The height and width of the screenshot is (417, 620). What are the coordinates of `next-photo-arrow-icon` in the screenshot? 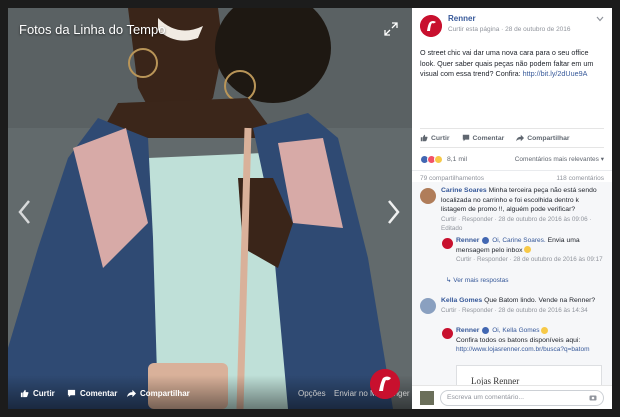 It's located at (393, 212).